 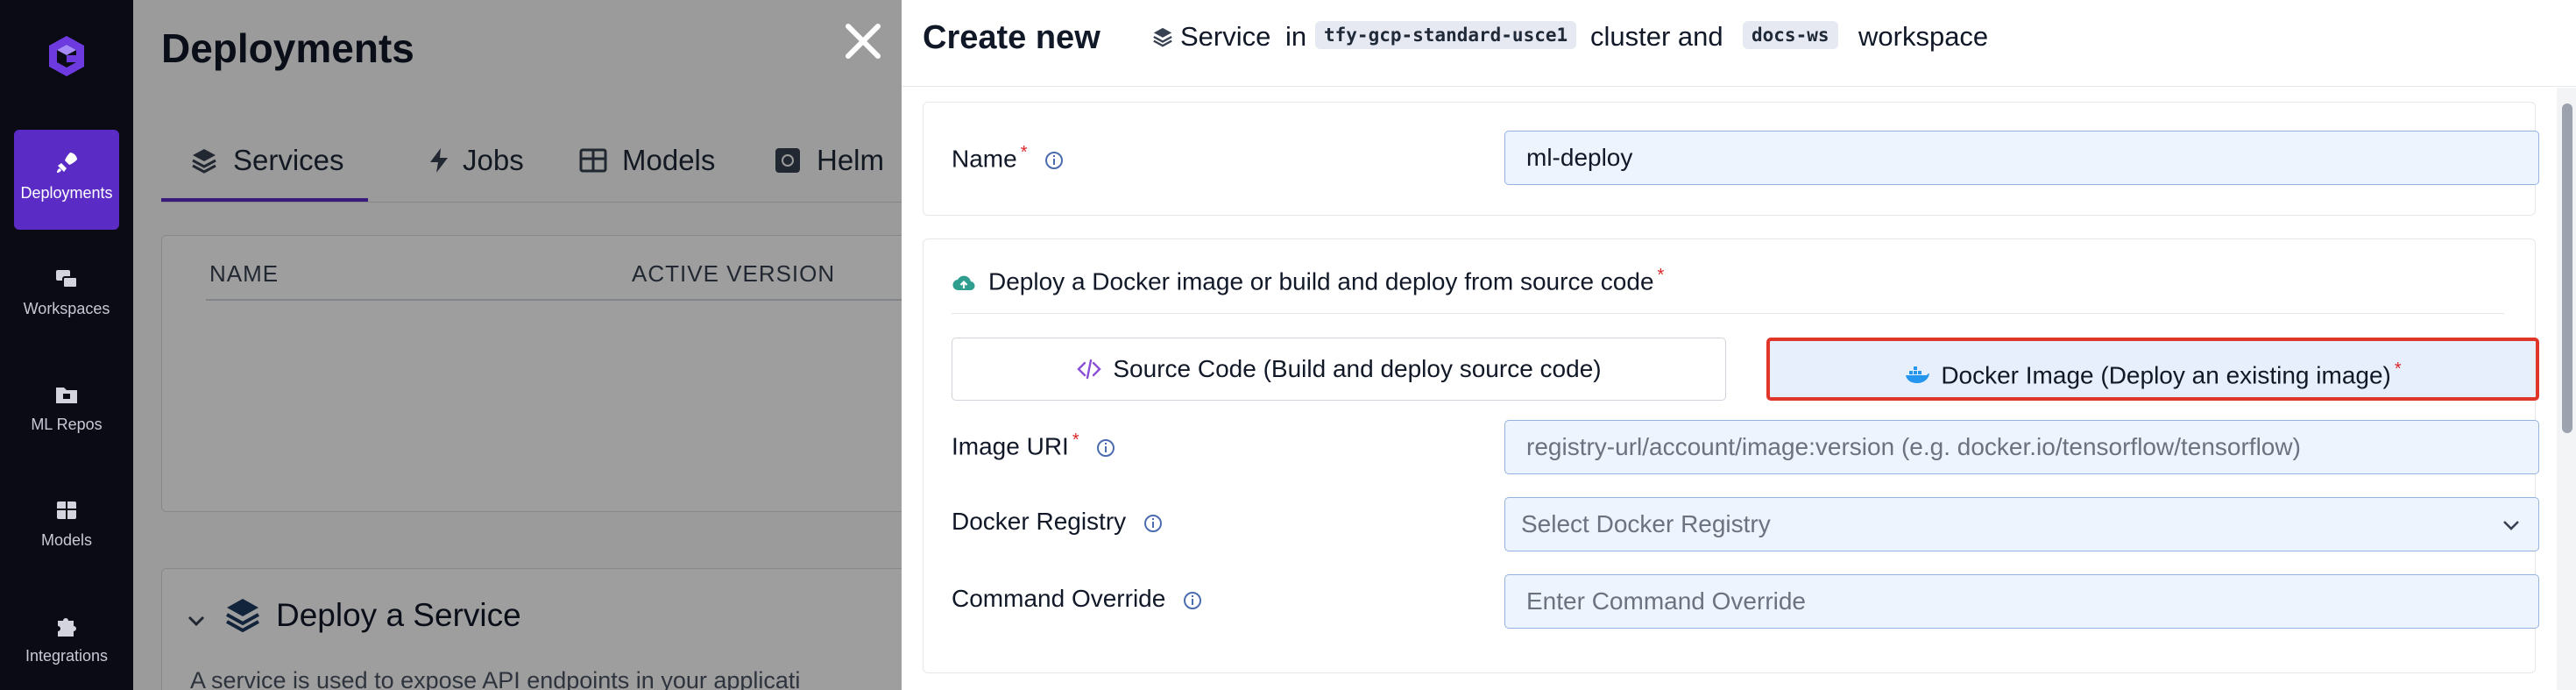 I want to click on docker-image-option-label: Docker Image (Deploy an existing image), so click(x=2166, y=375).